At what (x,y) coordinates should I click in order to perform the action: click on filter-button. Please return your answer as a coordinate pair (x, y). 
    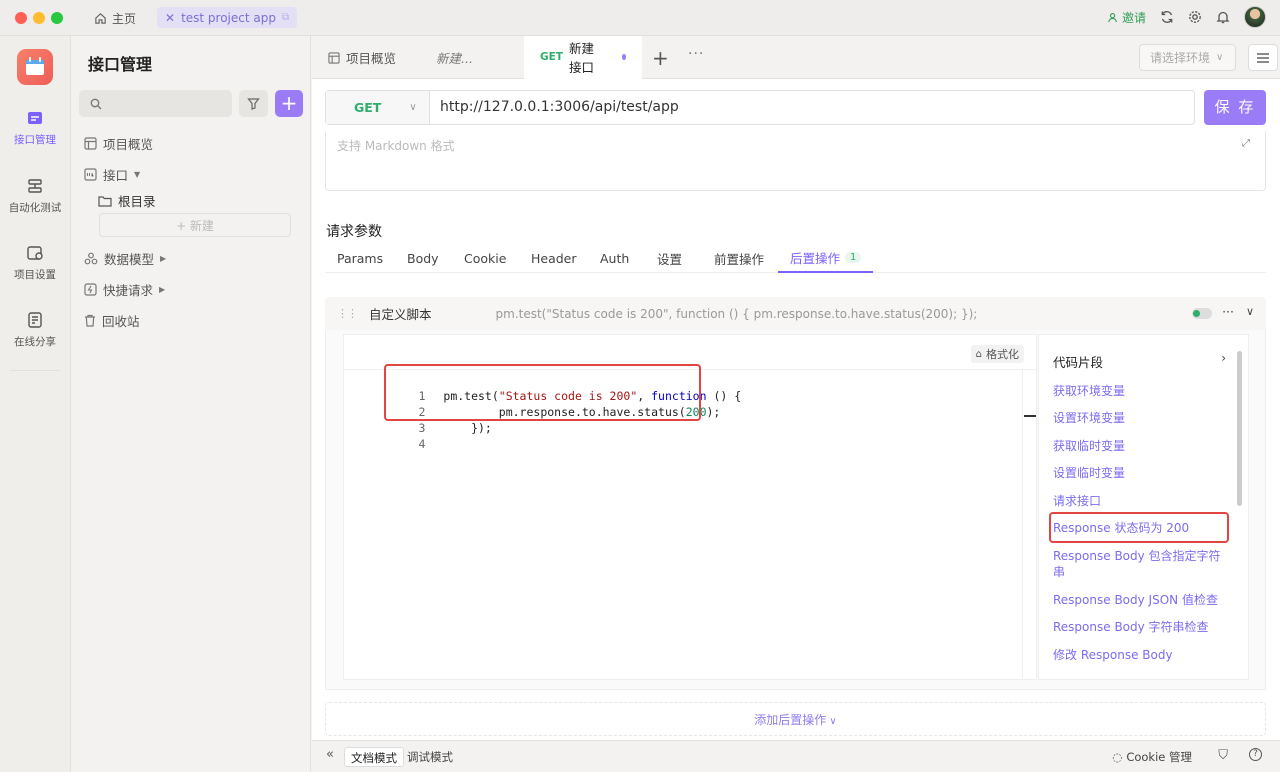
    Looking at the image, I should click on (253, 103).